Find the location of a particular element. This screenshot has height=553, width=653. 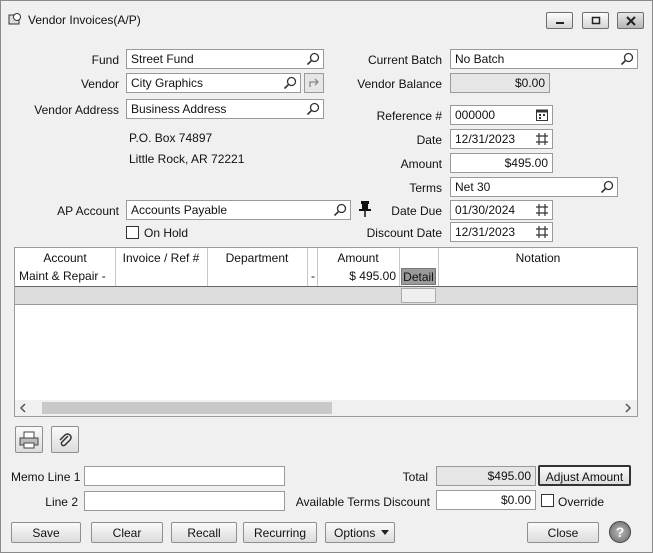

vendor-link-button is located at coordinates (314, 83).